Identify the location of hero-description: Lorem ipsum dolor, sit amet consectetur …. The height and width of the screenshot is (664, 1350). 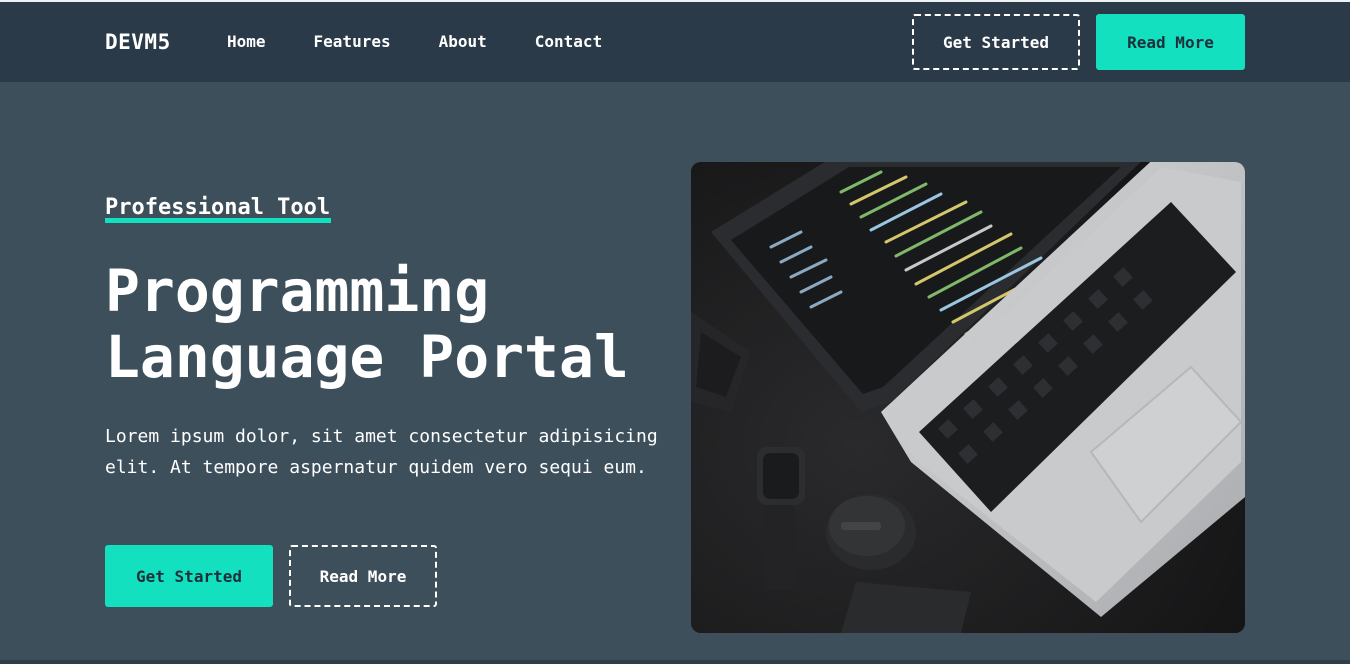
(381, 452).